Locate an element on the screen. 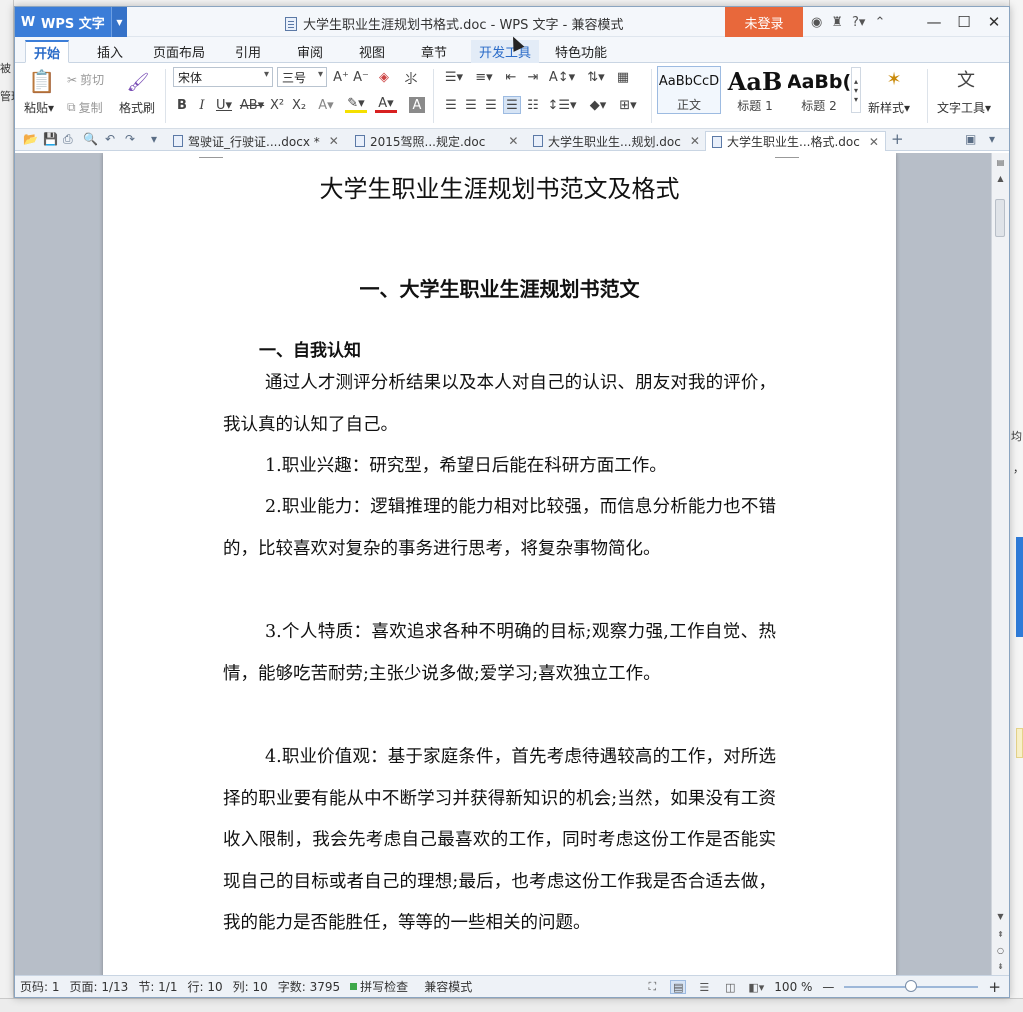 The width and height of the screenshot is (1023, 1012). tab-developer: 开发工具 is located at coordinates (505, 51).